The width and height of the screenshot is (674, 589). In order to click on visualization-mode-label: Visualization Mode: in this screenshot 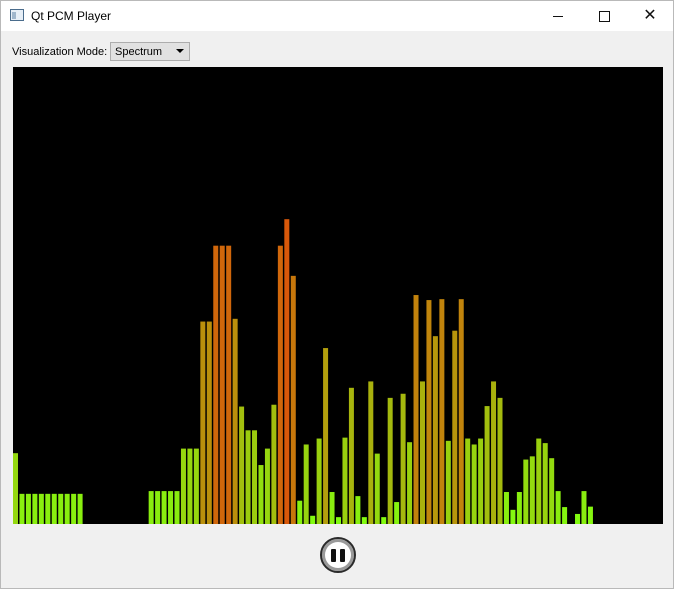, I will do `click(60, 52)`.